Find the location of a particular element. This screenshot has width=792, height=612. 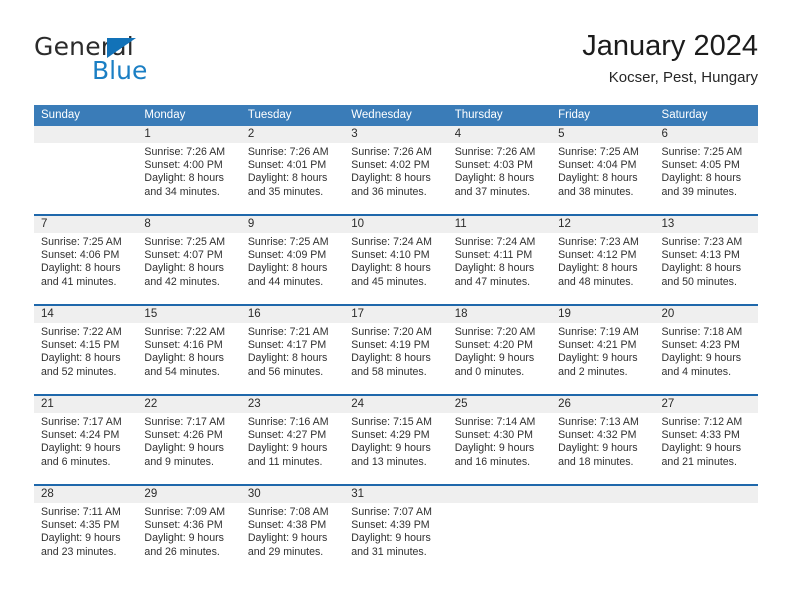

daylight-text-line2: and 44 minutes. is located at coordinates (285, 281).